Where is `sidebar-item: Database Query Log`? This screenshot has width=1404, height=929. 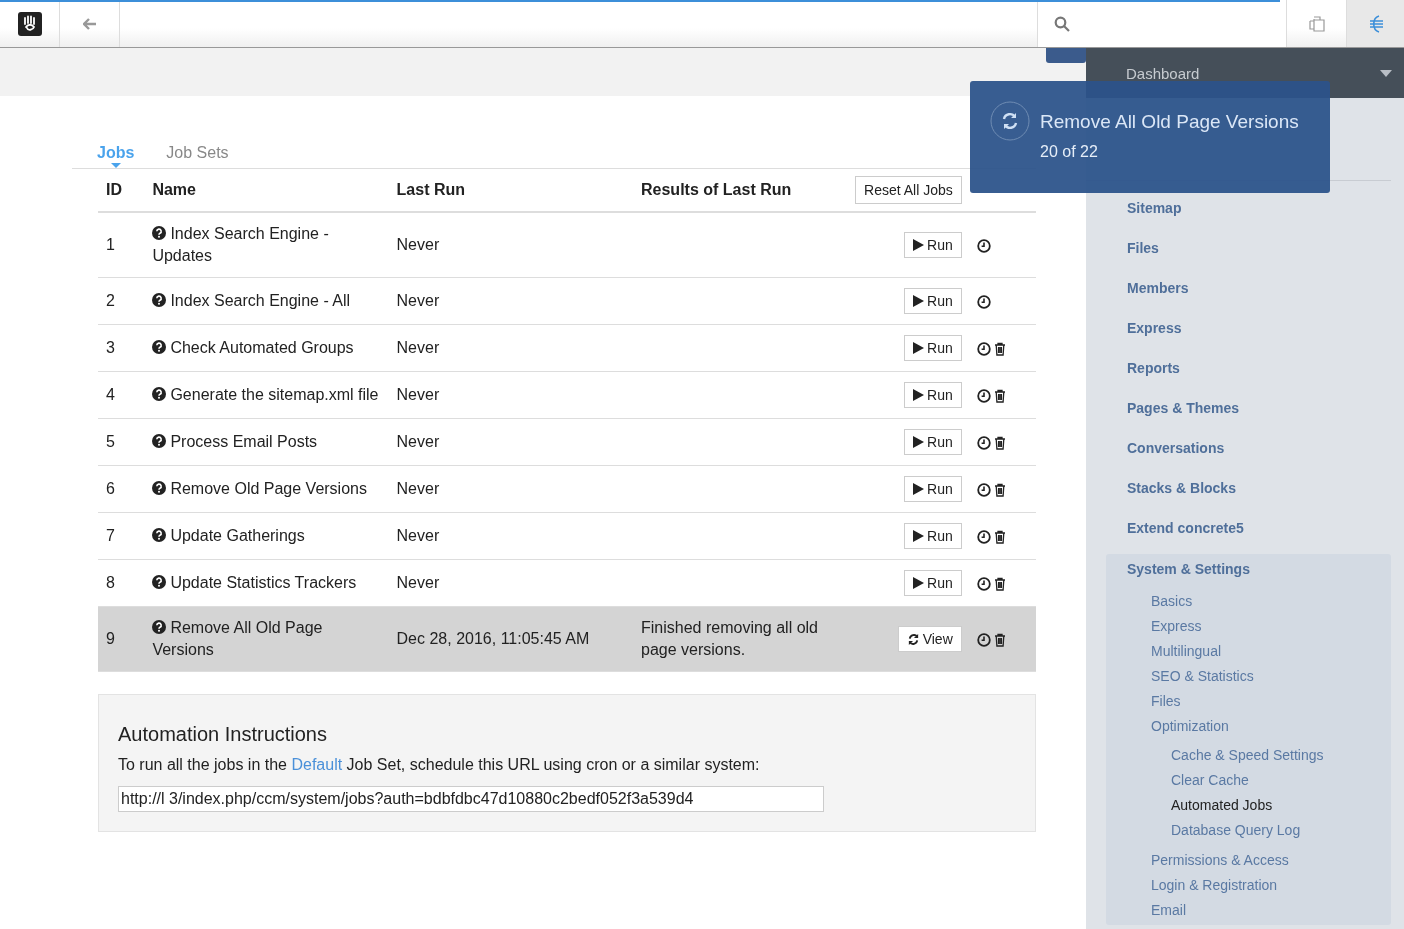 sidebar-item: Database Query Log is located at coordinates (1259, 832).